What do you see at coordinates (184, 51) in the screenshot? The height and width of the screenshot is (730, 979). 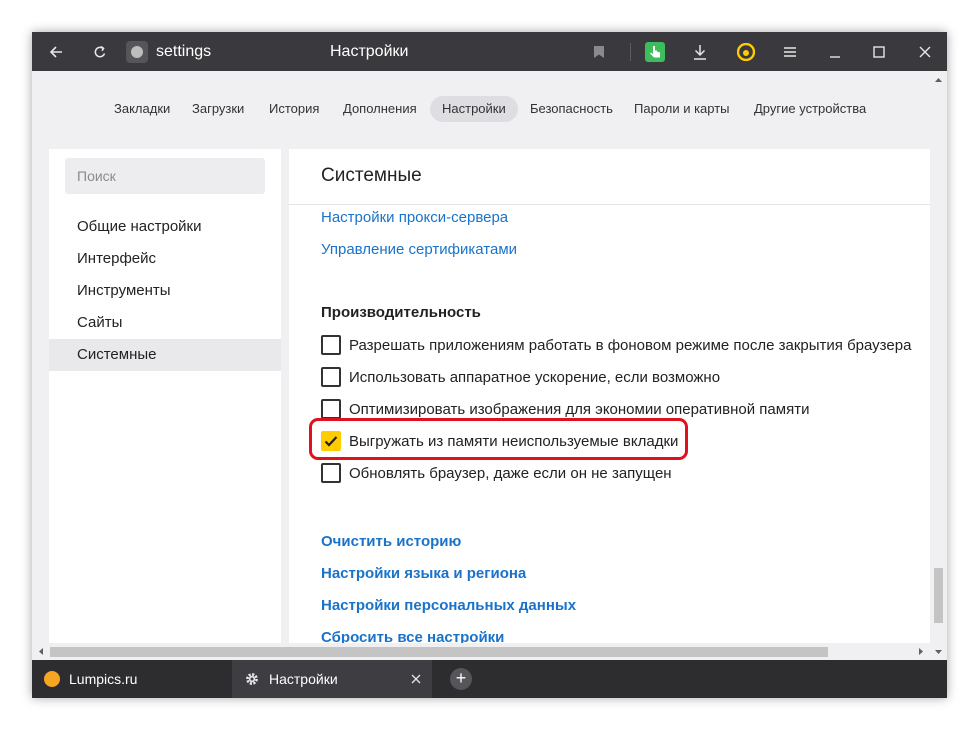 I see `address-text: settings` at bounding box center [184, 51].